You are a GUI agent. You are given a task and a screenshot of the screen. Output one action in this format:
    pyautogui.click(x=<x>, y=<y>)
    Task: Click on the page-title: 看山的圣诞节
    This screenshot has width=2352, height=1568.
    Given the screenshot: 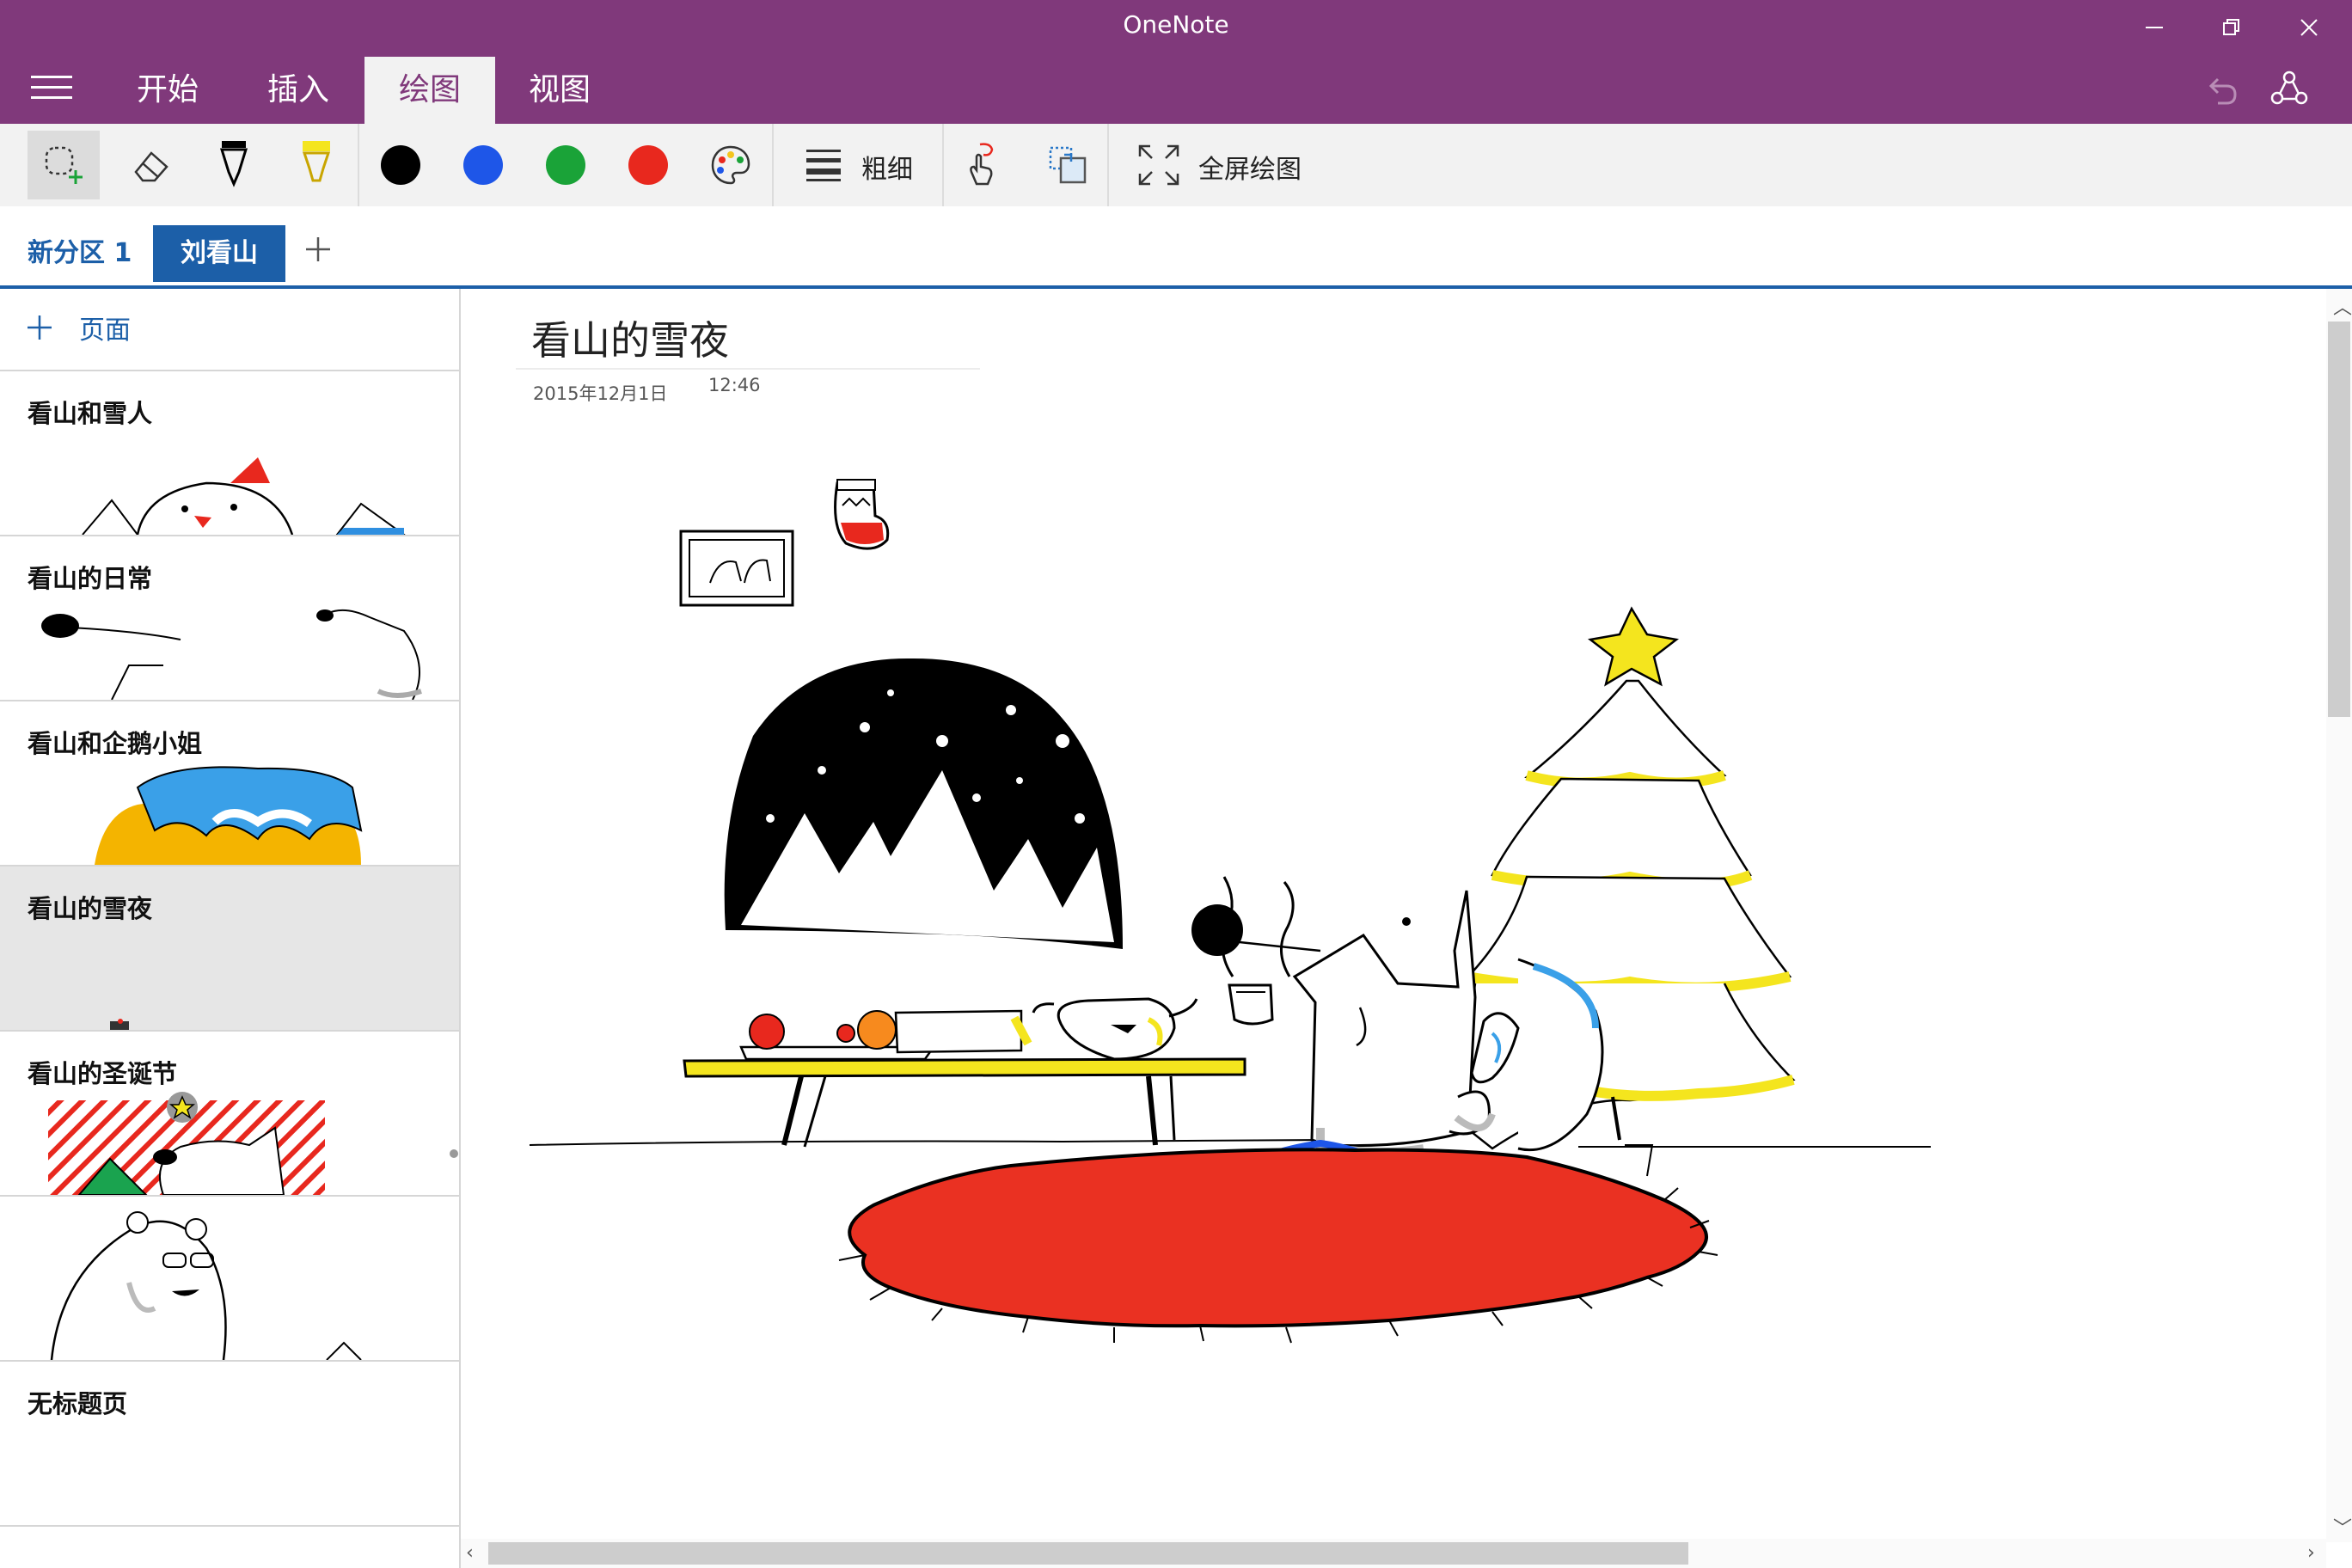 What is the action you would take?
    pyautogui.click(x=103, y=1073)
    